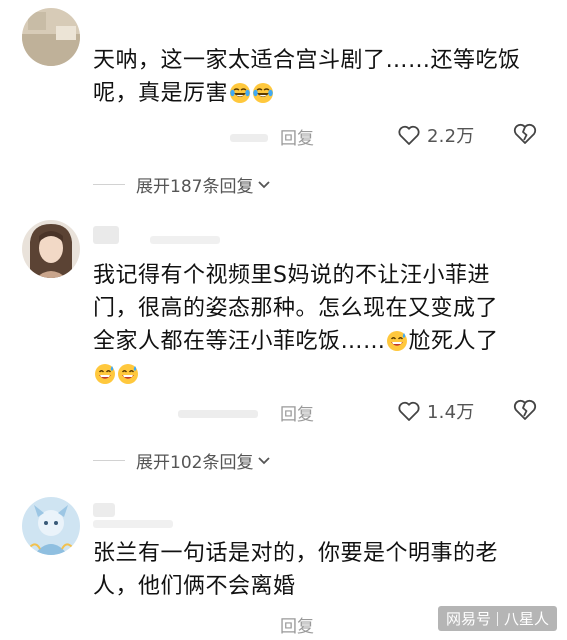 This screenshot has width=567, height=640. I want to click on expand-replies-label: 展开187条回复, so click(195, 187).